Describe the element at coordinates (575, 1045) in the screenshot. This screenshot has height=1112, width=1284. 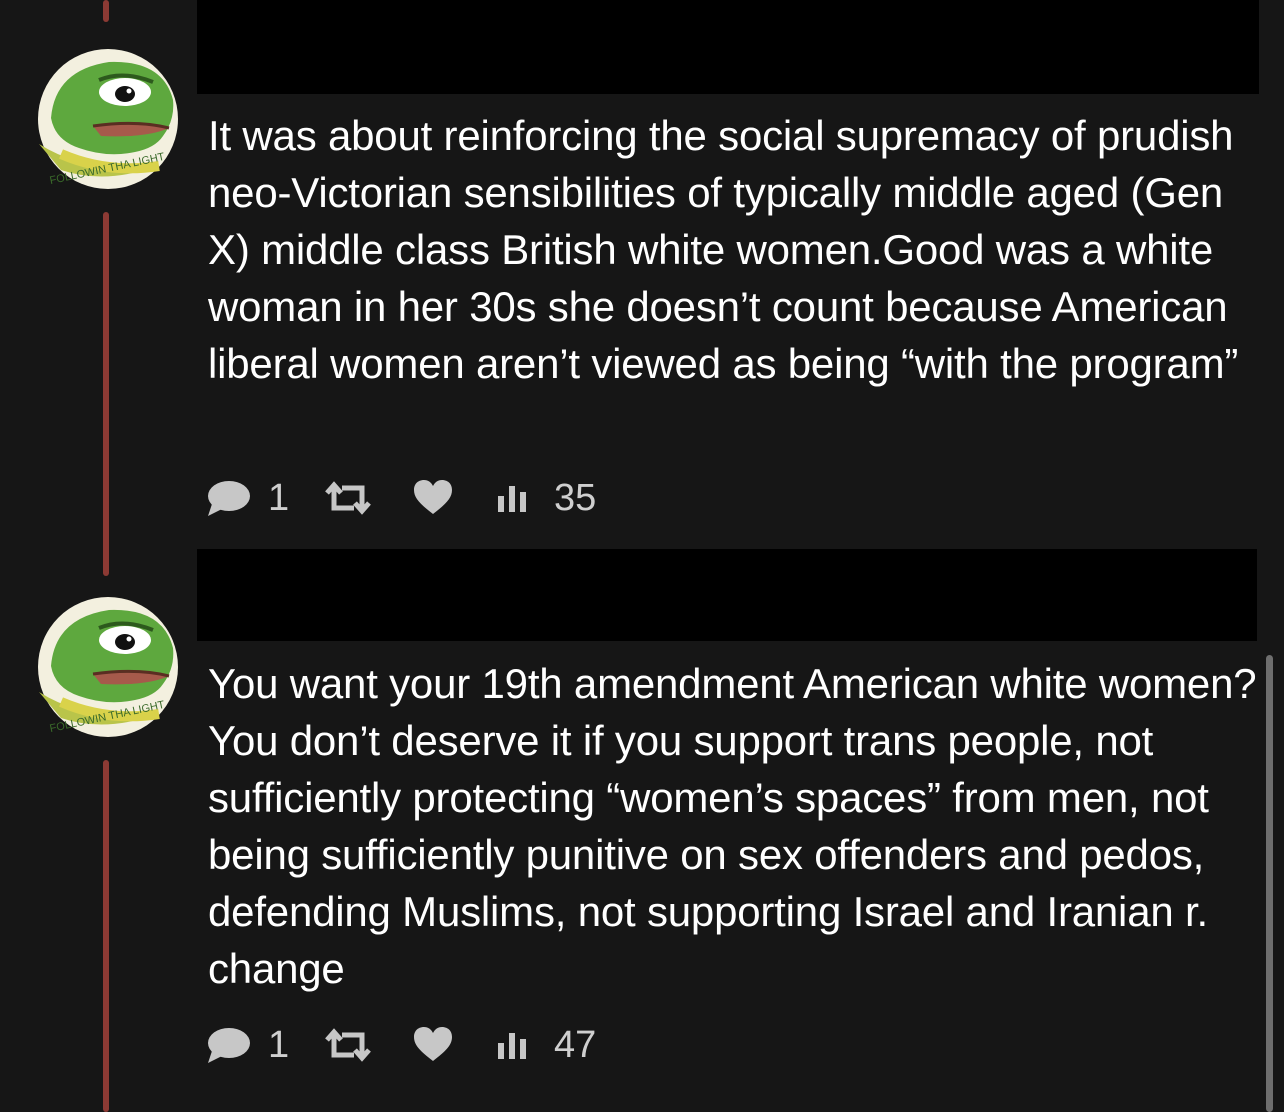
I see `view-count: 47` at that location.